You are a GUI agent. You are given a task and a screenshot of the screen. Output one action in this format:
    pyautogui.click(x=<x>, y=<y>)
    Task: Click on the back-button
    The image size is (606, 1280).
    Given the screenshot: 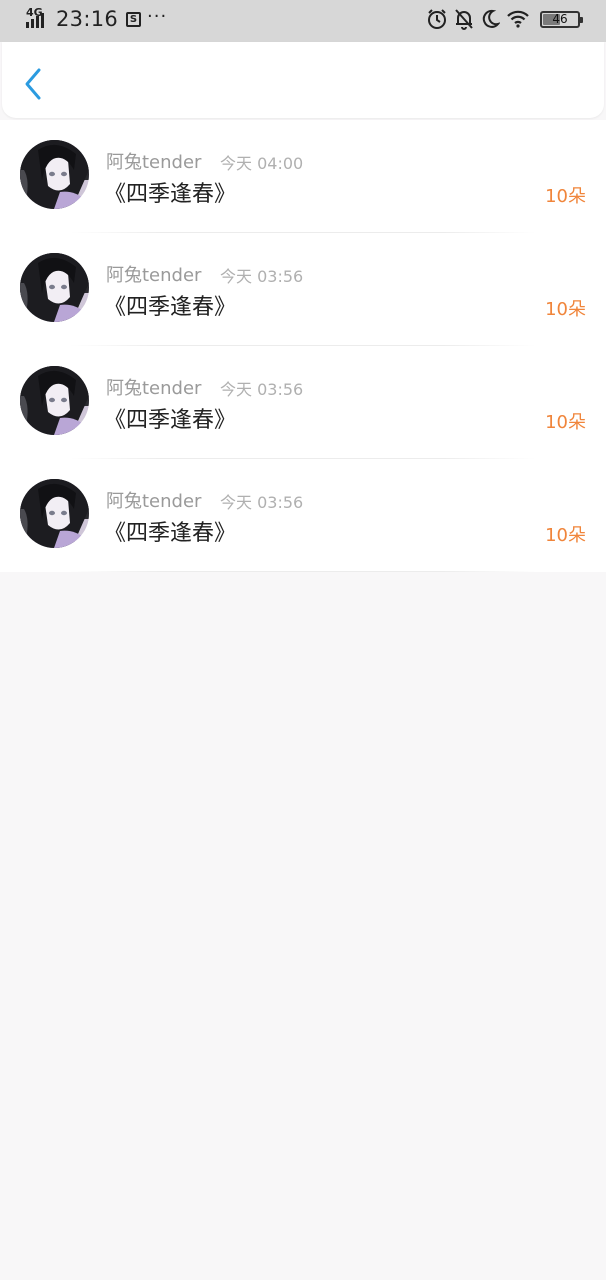 What is the action you would take?
    pyautogui.click(x=34, y=84)
    